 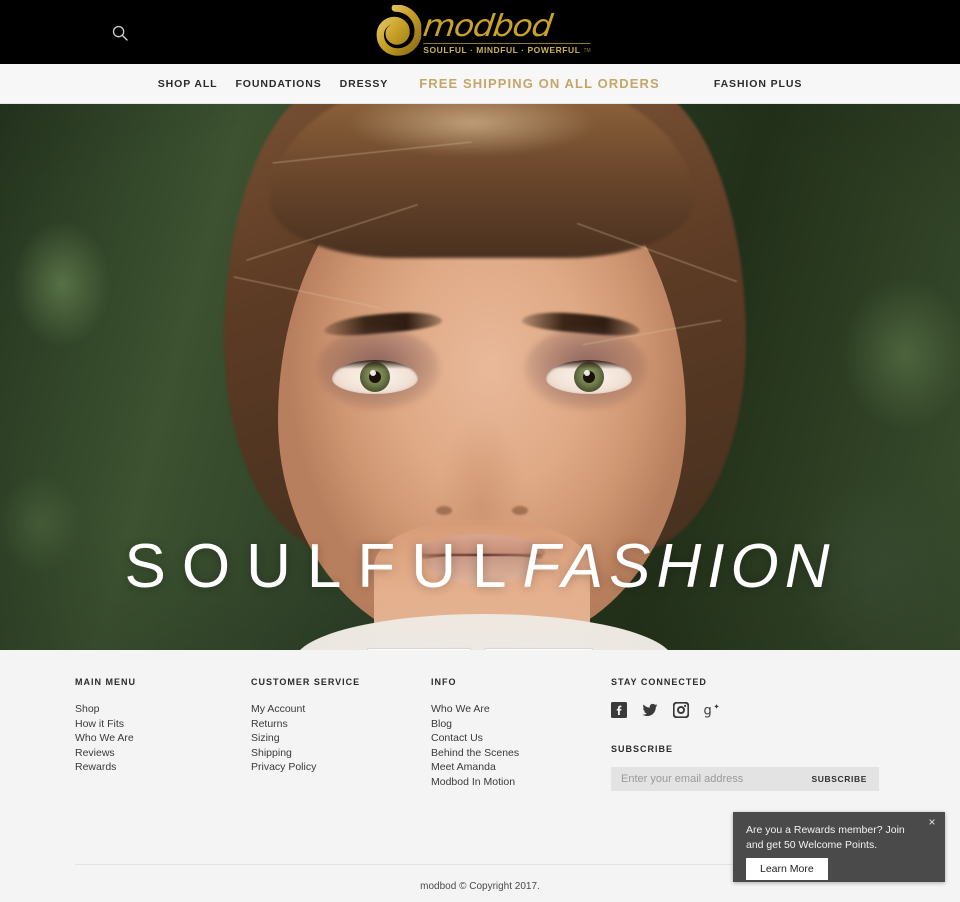 What do you see at coordinates (521, 724) in the screenshot?
I see `footer-link-blog: Blog` at bounding box center [521, 724].